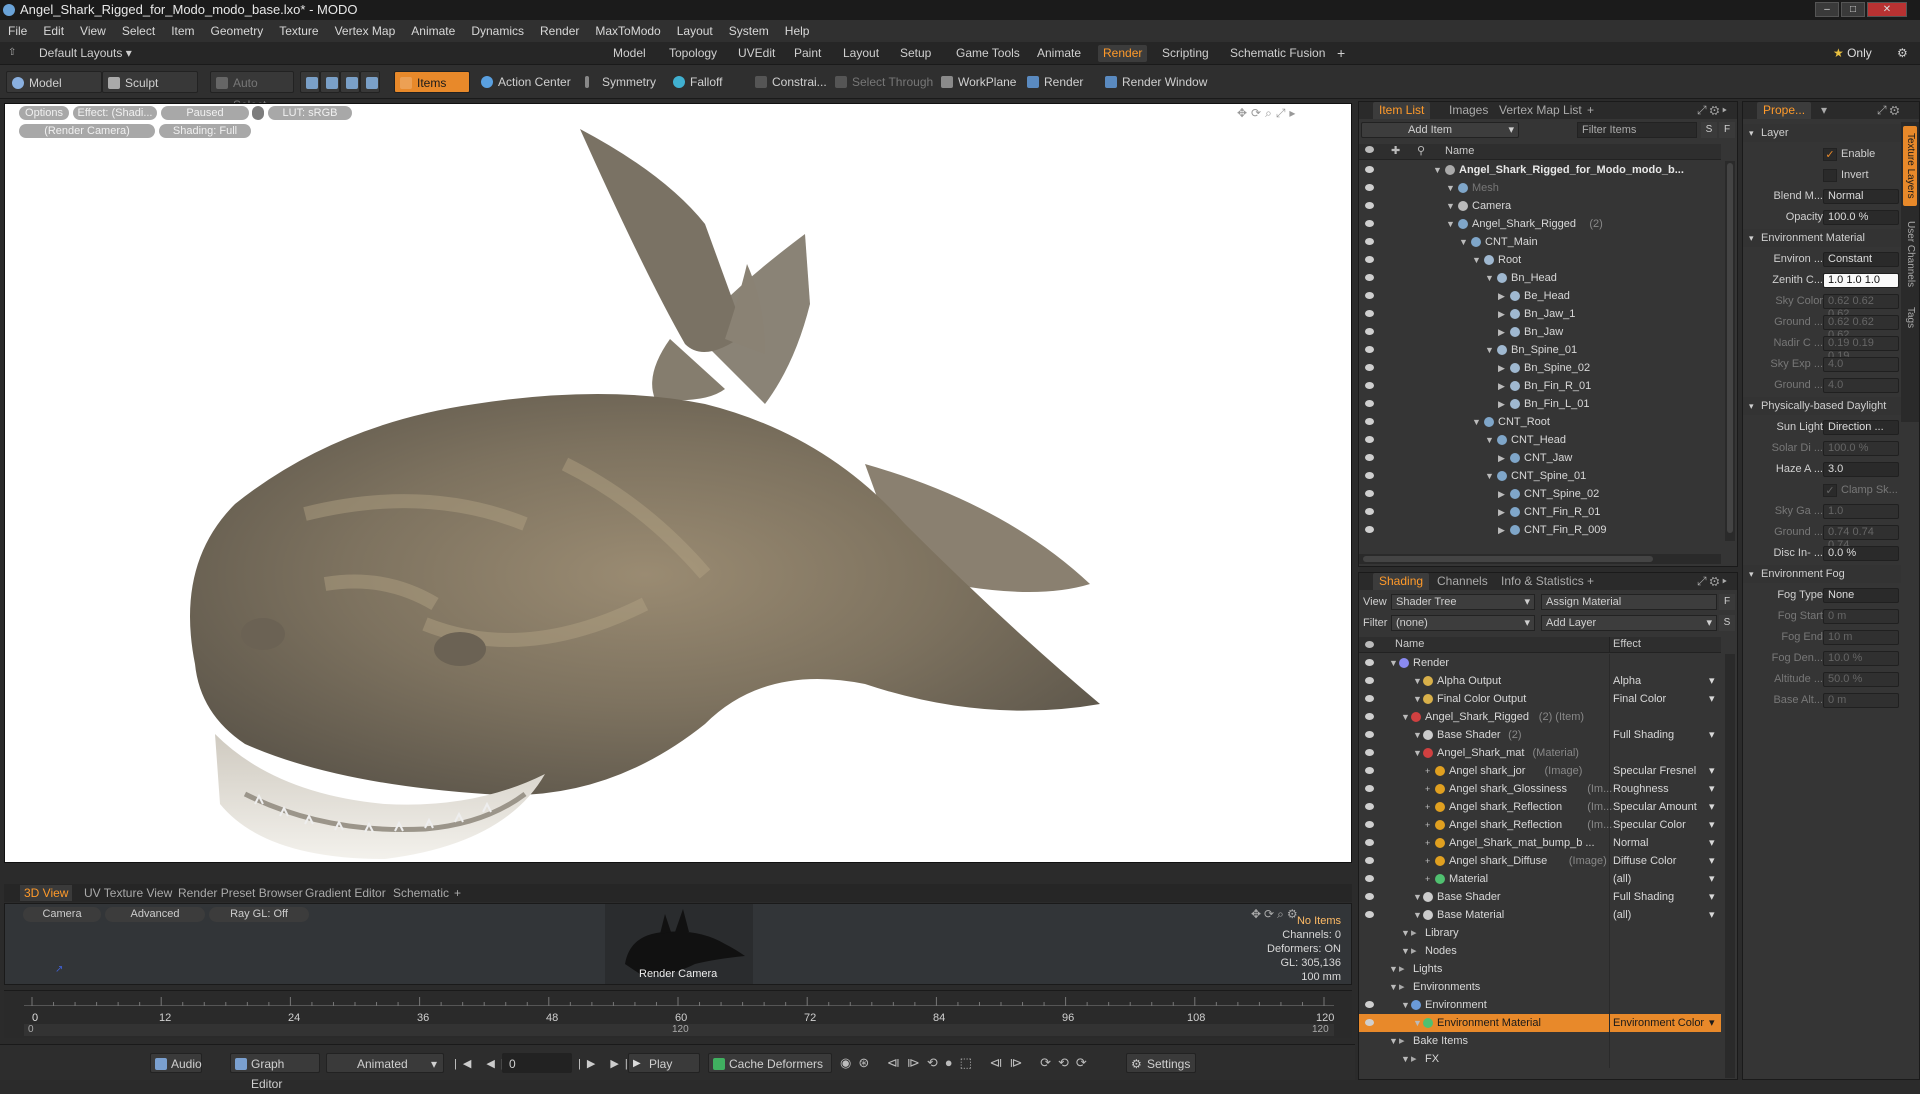 Image resolution: width=1920 pixels, height=1094 pixels. I want to click on item-row: ▶ CNT_Spine_02, so click(1540, 494).